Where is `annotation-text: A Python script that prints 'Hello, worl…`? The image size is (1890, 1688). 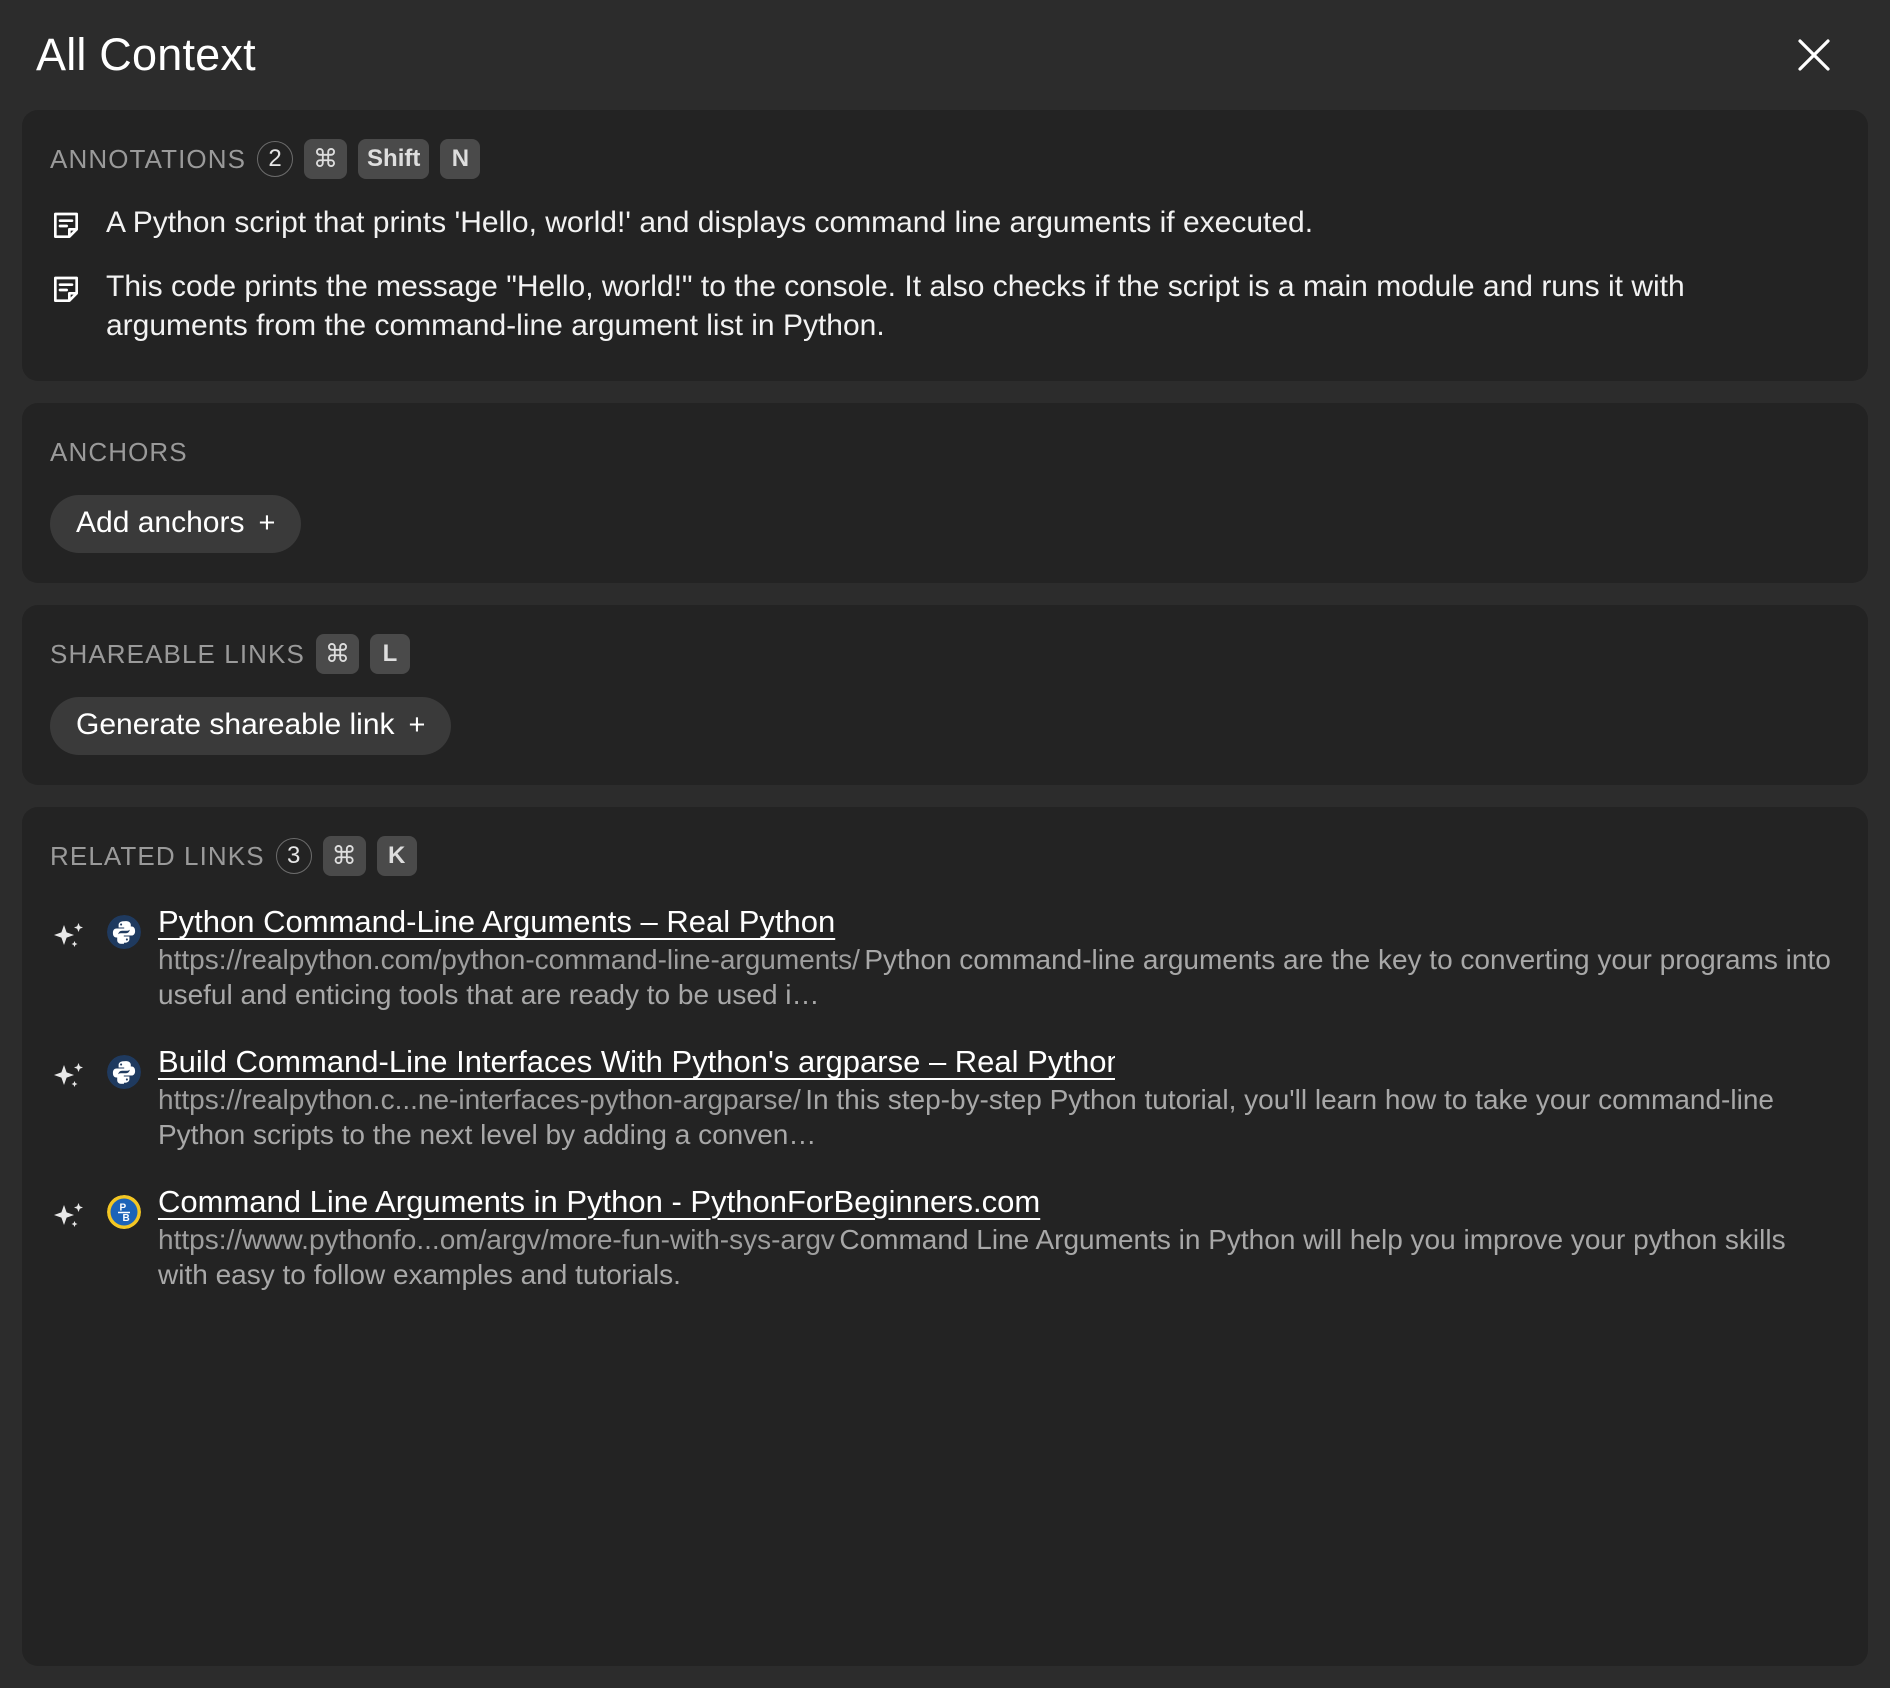
annotation-text: A Python script that prints 'Hello, worl… is located at coordinates (710, 222).